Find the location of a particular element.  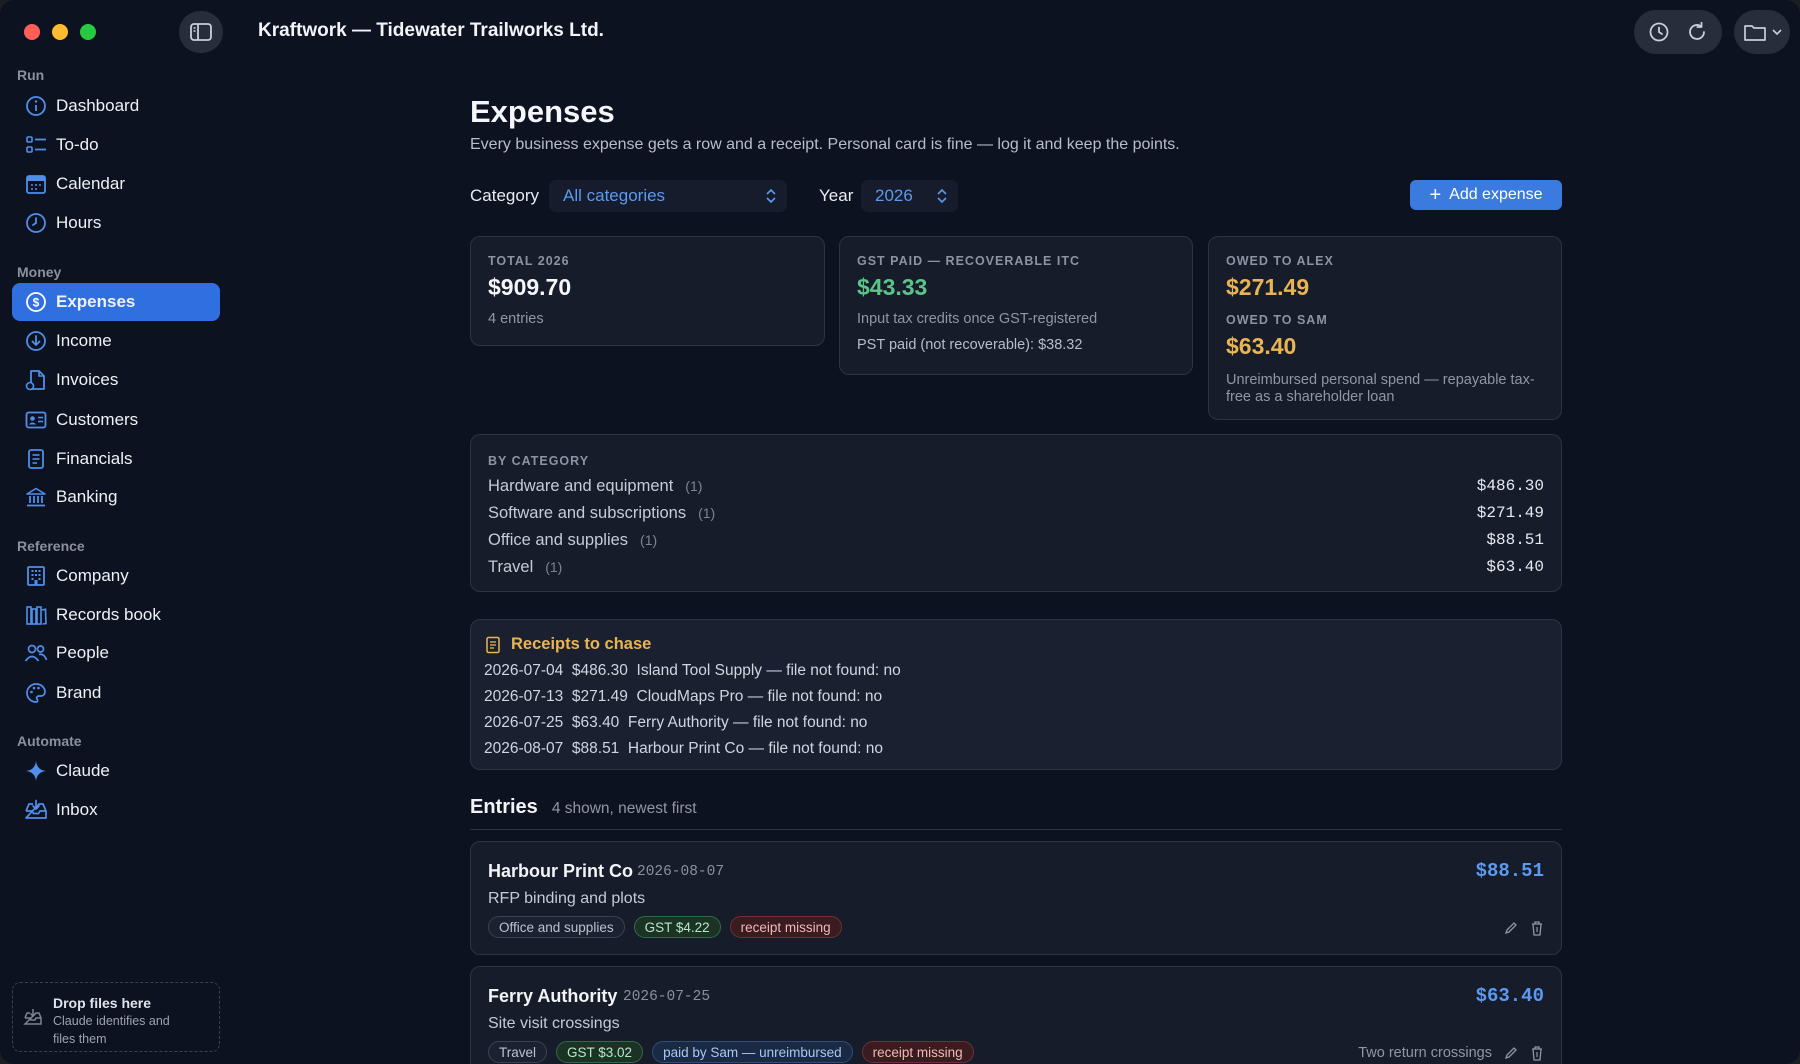

sidebar-item-label: Income is located at coordinates (84, 340).